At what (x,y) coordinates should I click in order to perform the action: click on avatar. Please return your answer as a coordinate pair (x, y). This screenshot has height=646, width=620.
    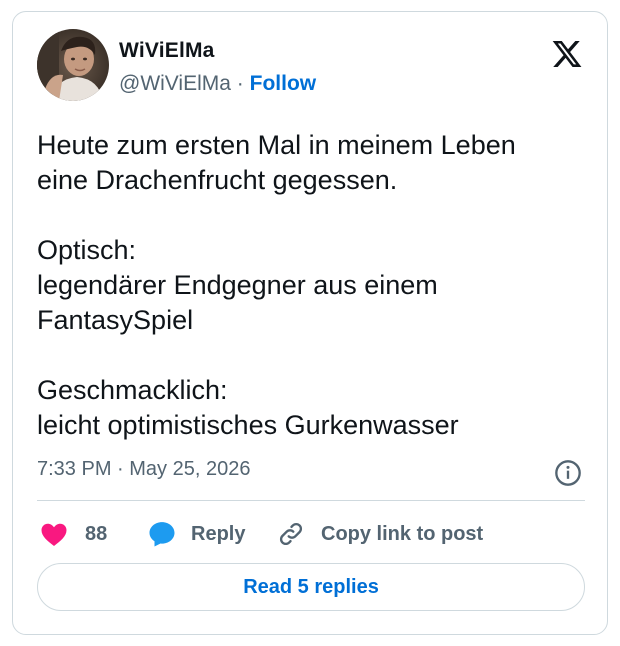
    Looking at the image, I should click on (73, 65).